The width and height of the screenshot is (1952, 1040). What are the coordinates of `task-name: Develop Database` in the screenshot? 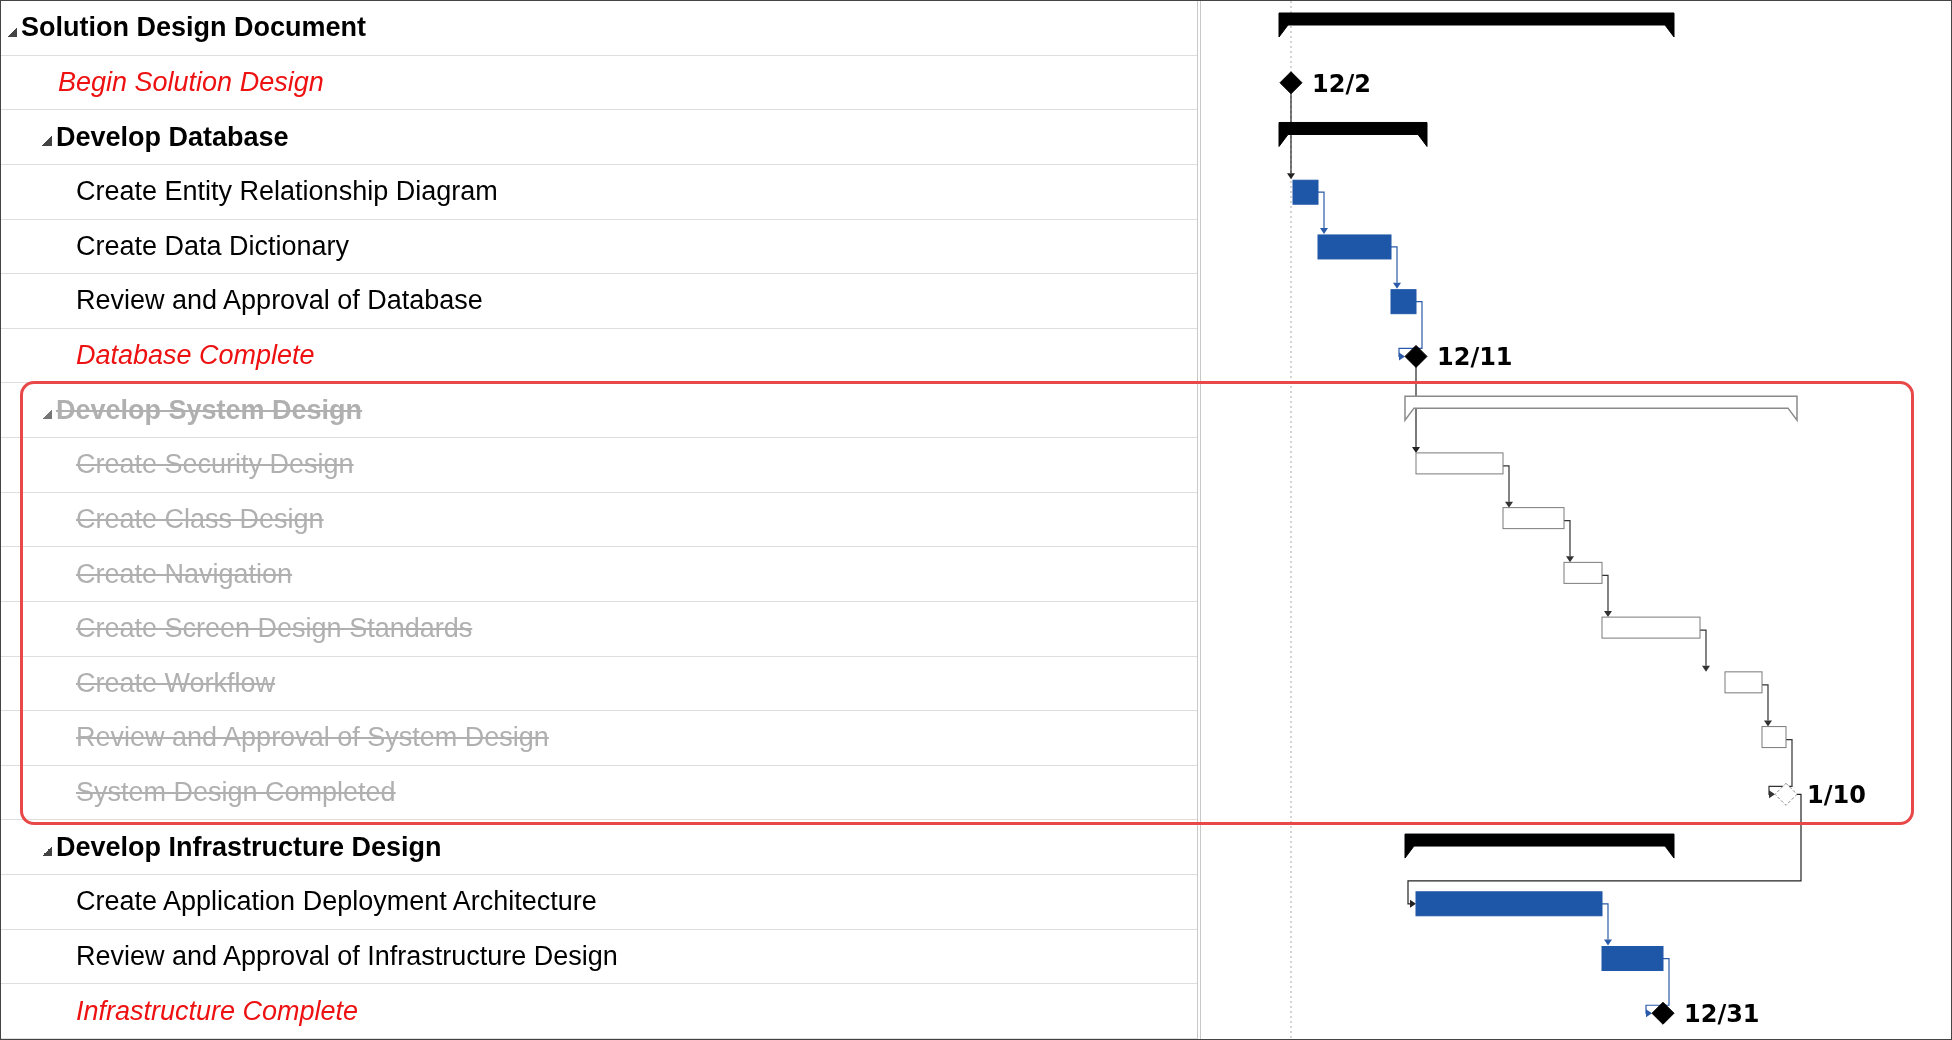 It's located at (172, 137).